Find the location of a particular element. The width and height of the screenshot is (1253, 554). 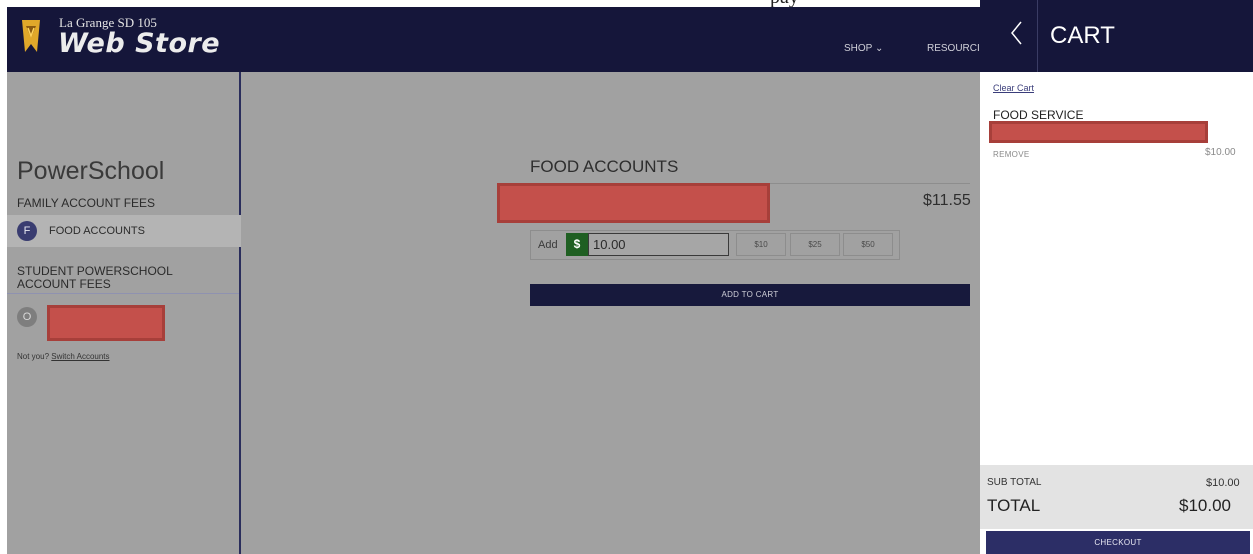

total-value: $10.00 is located at coordinates (1205, 505).